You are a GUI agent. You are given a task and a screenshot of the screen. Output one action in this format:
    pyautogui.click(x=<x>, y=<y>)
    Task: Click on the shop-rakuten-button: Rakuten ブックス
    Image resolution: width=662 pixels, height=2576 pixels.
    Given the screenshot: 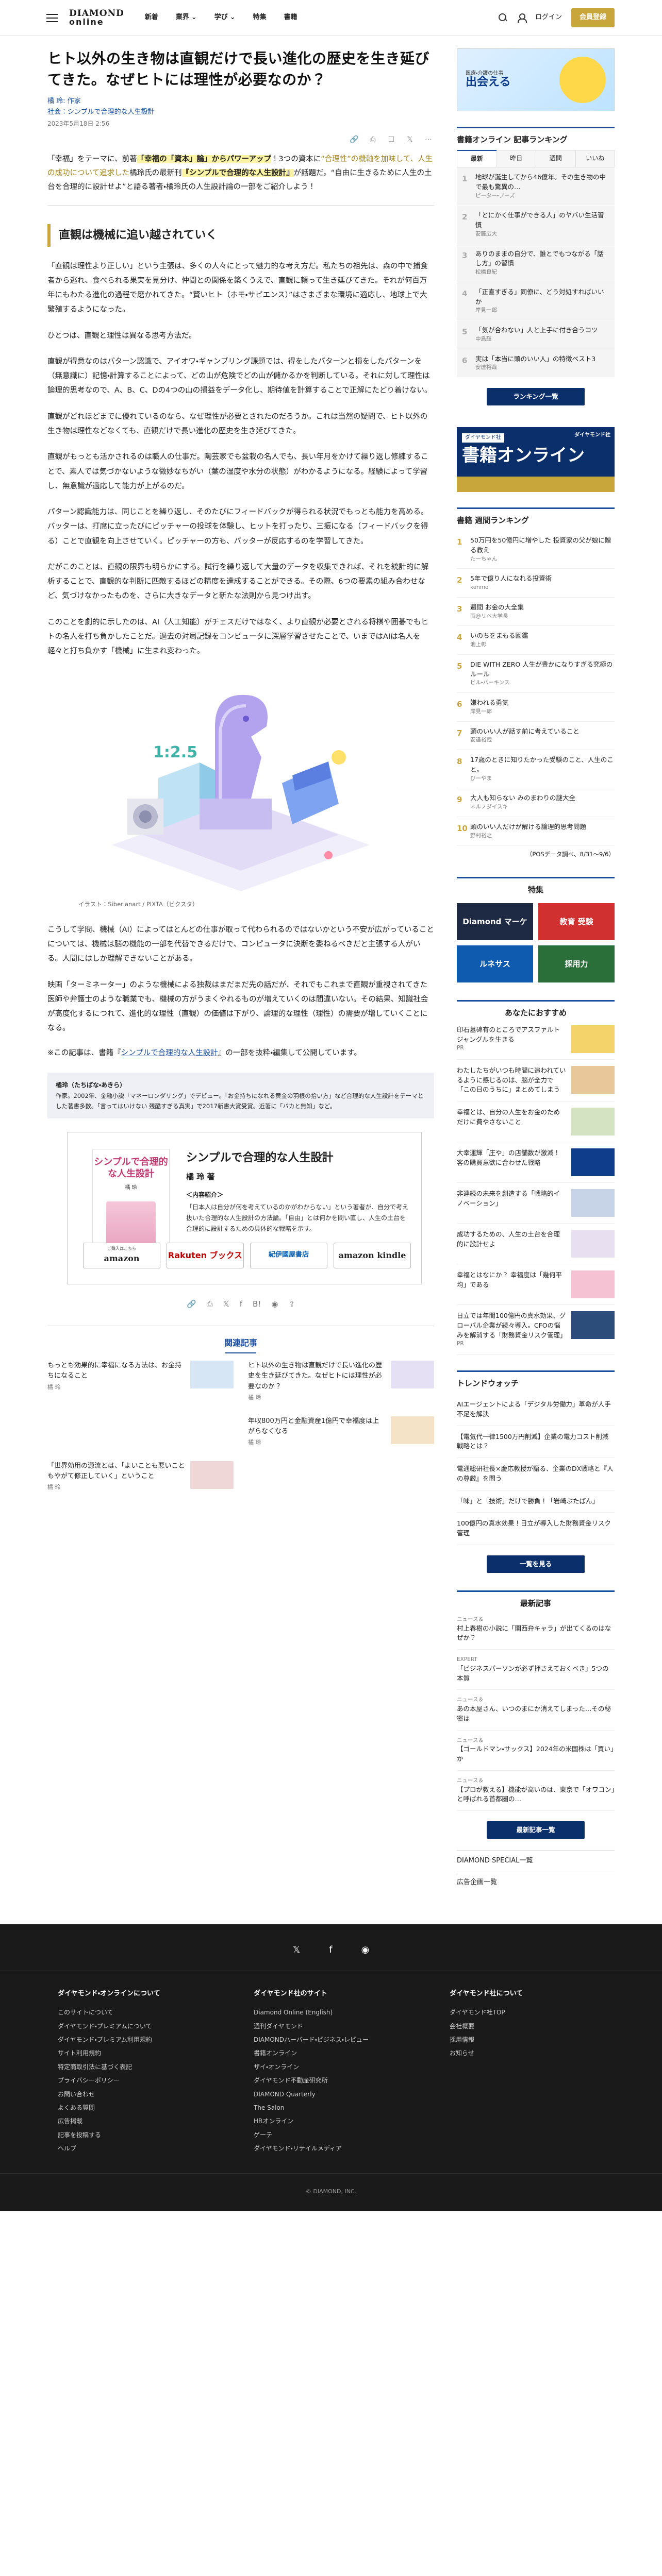 What is the action you would take?
    pyautogui.click(x=205, y=1255)
    